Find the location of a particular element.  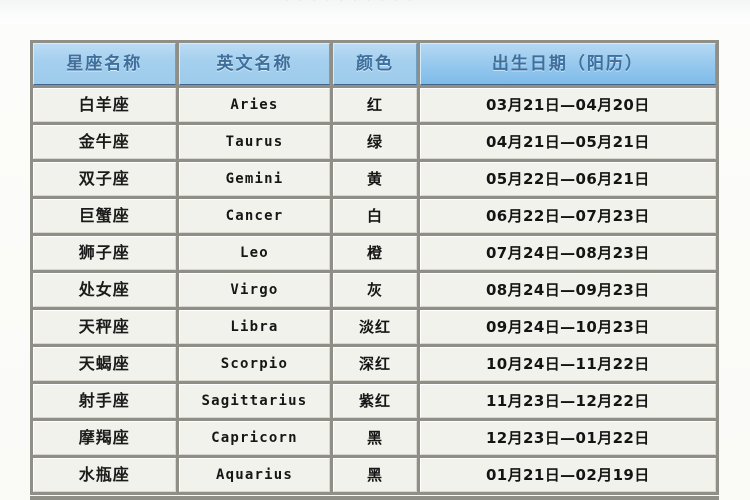

birth-date-cell: 08月24日—09月23日 is located at coordinates (567, 290).